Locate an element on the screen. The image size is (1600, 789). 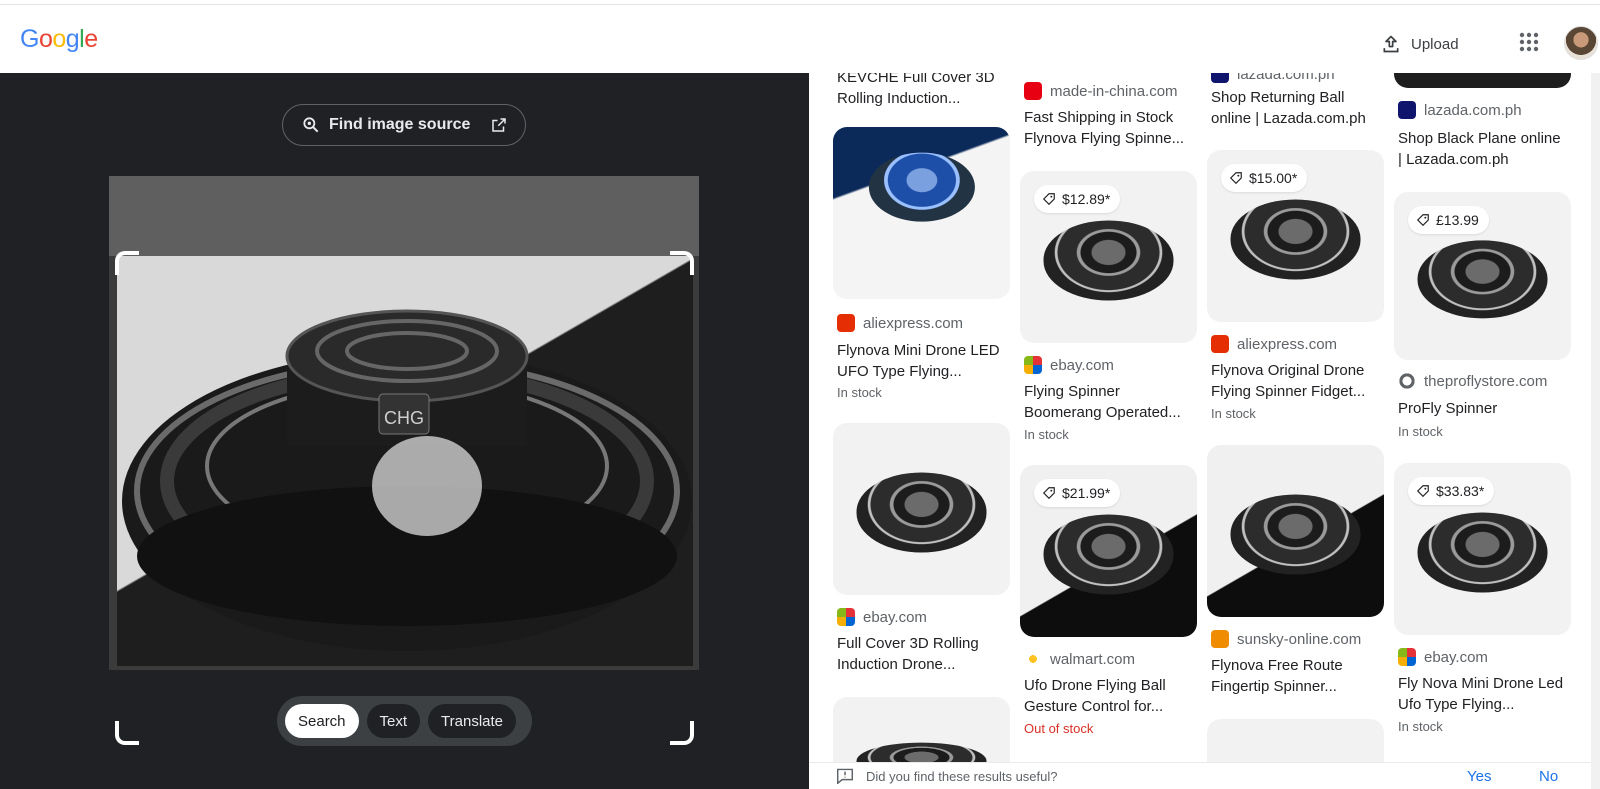
source-domain: walmart.com is located at coordinates (1093, 659).